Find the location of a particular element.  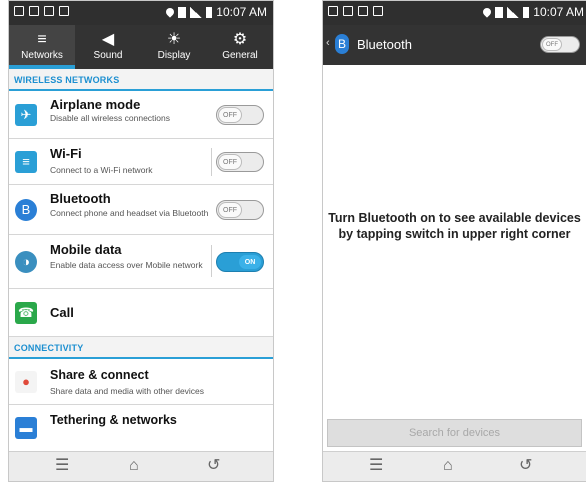

tab-label: Display is located at coordinates (174, 55).